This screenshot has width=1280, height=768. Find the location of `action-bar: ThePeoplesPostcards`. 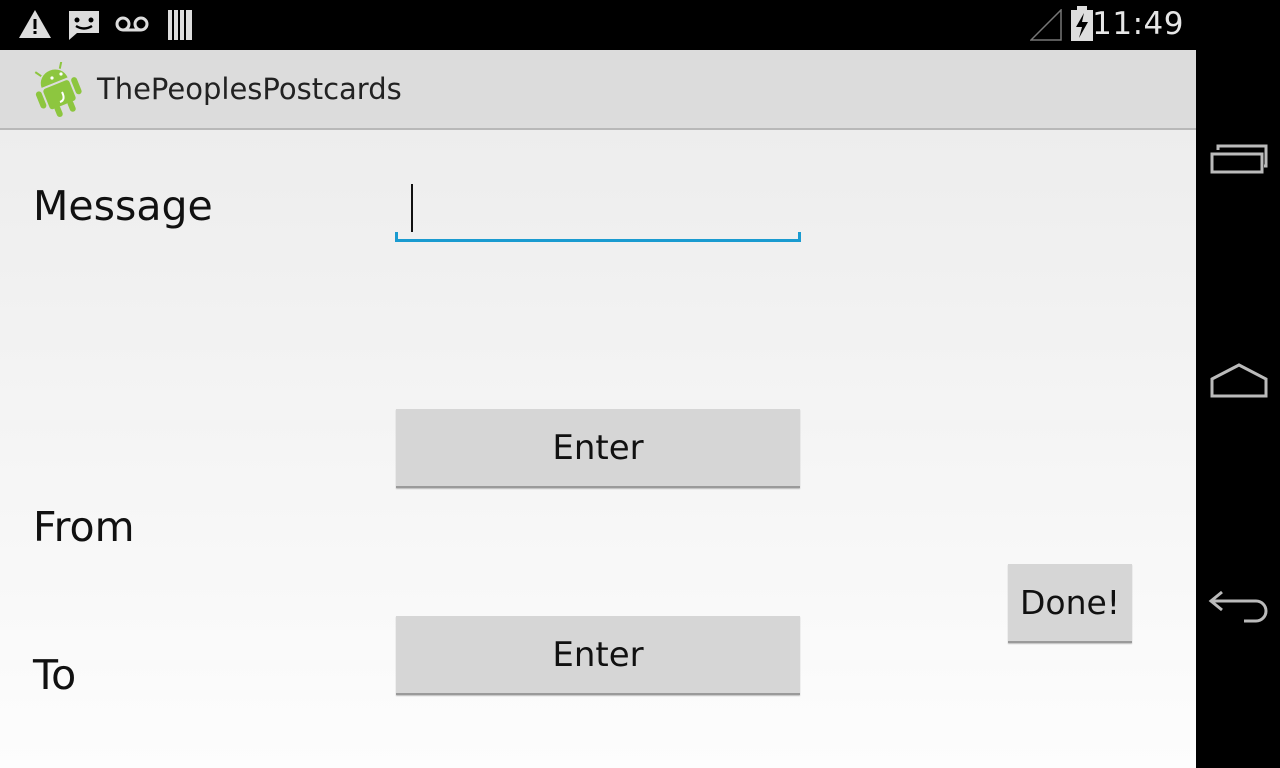

action-bar: ThePeoplesPostcards is located at coordinates (598, 90).